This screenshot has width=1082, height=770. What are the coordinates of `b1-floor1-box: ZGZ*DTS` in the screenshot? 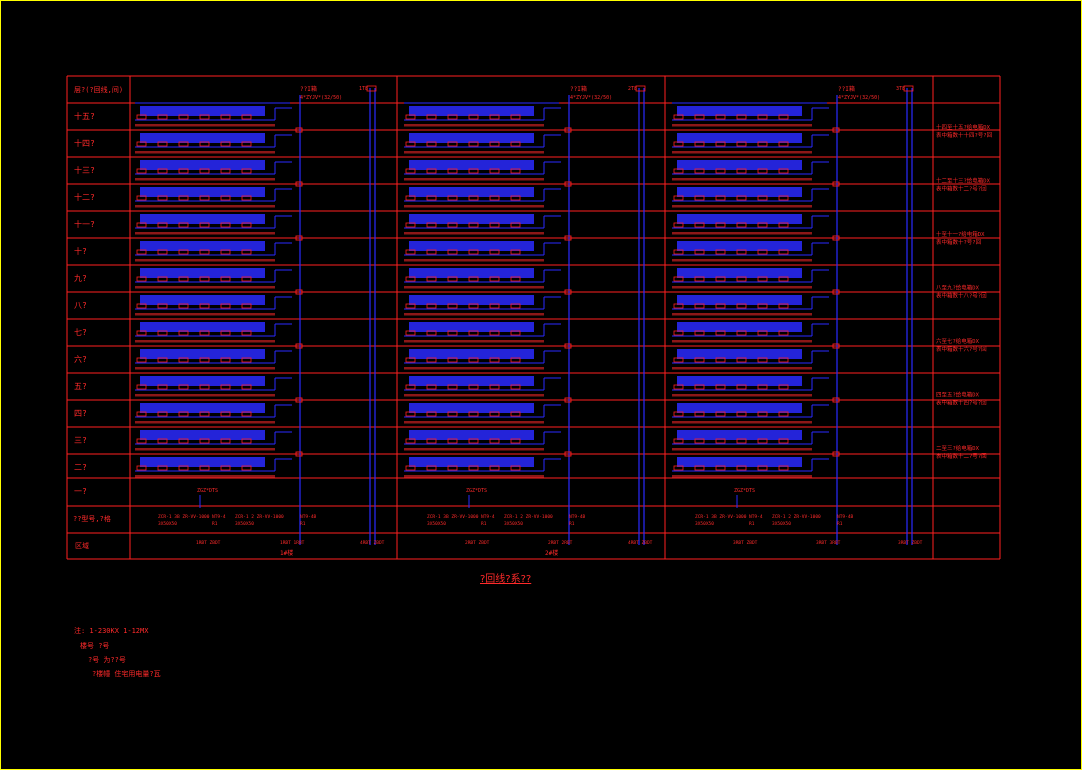 It's located at (207, 491).